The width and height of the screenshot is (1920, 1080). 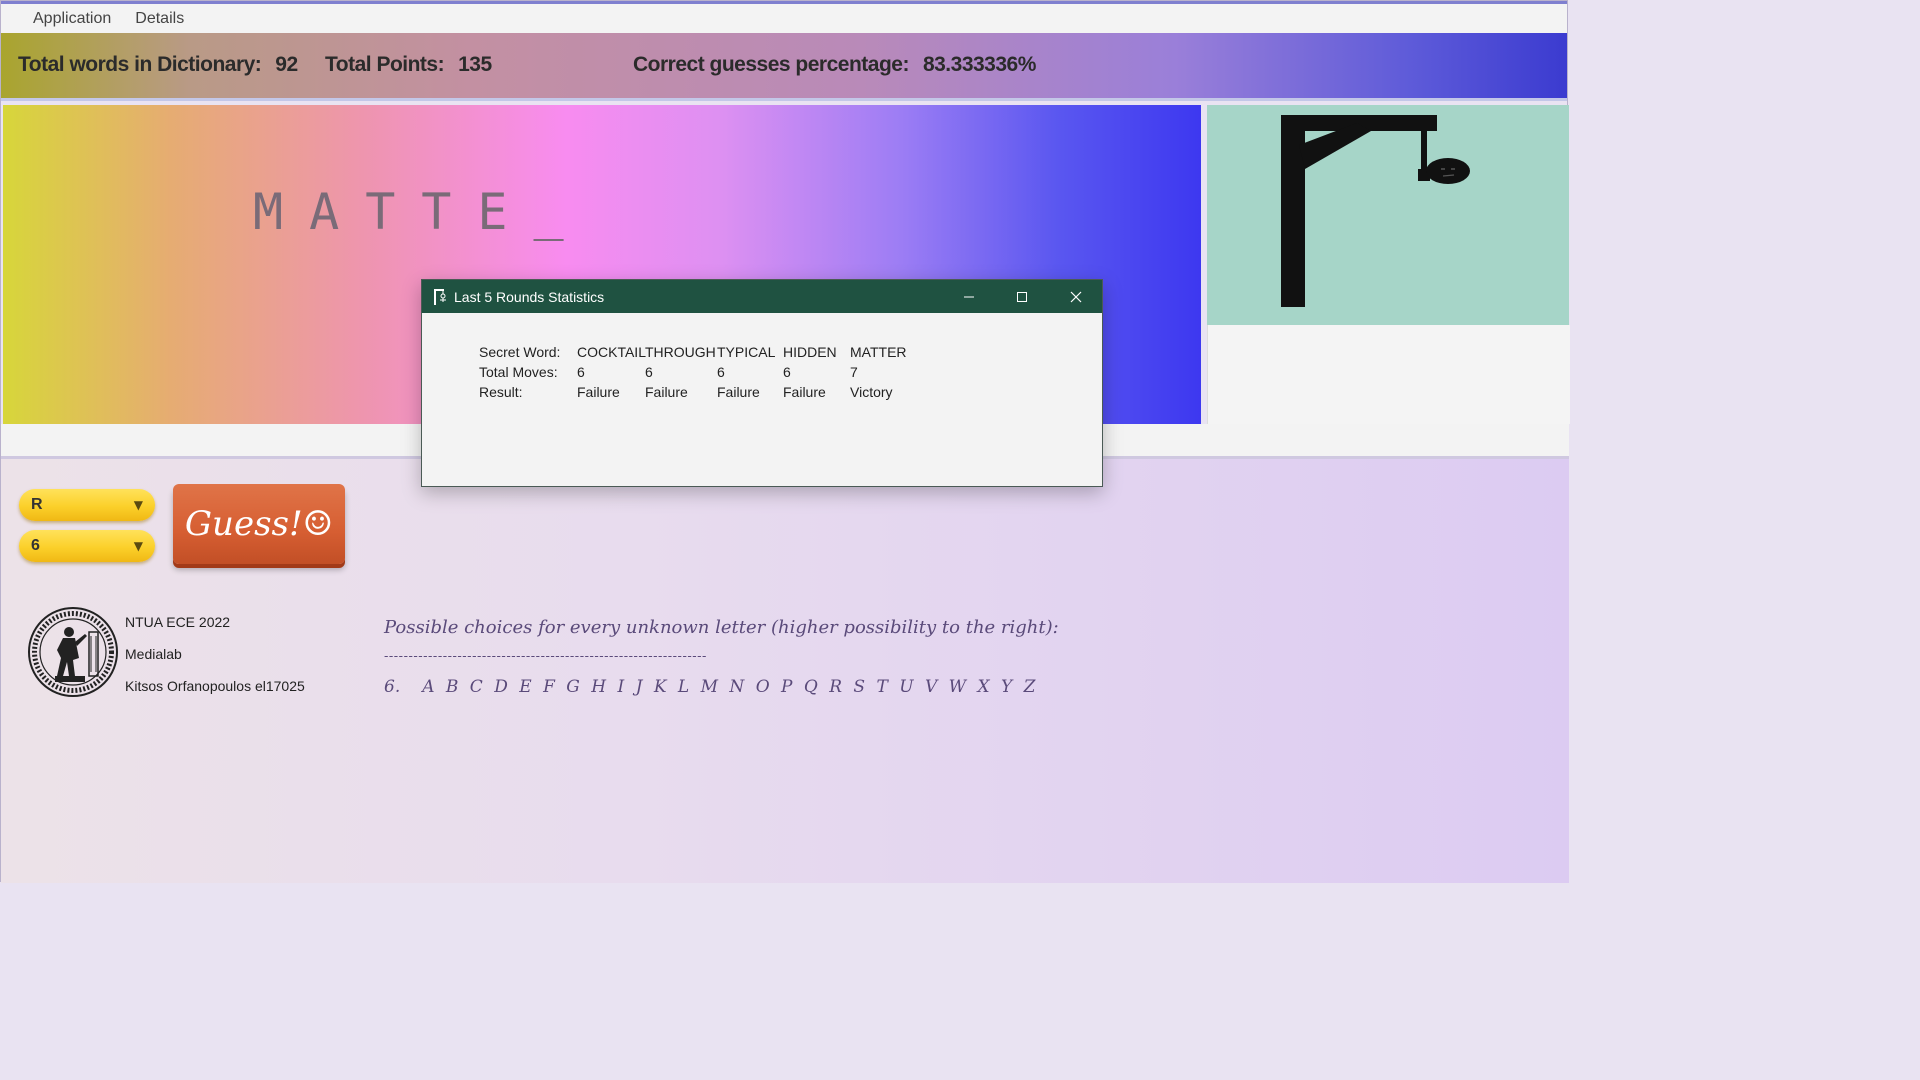 I want to click on close-icon, so click(x=1075, y=296).